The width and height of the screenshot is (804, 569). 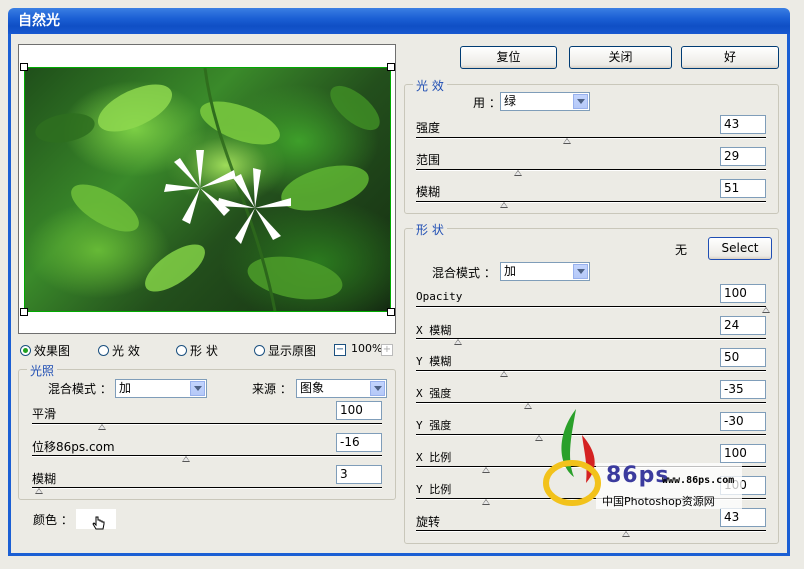 I want to click on intensity-slider-thumb, so click(x=566, y=141).